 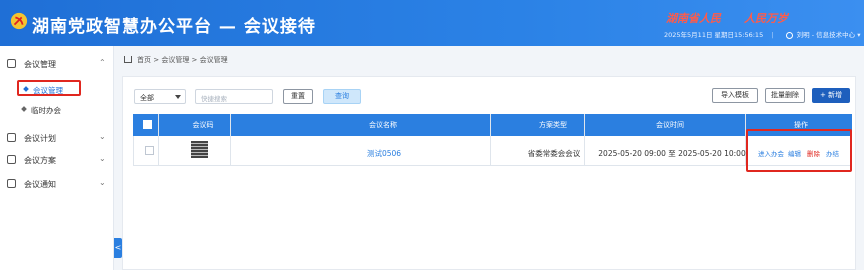 What do you see at coordinates (11, 63) in the screenshot?
I see `meeting-icon` at bounding box center [11, 63].